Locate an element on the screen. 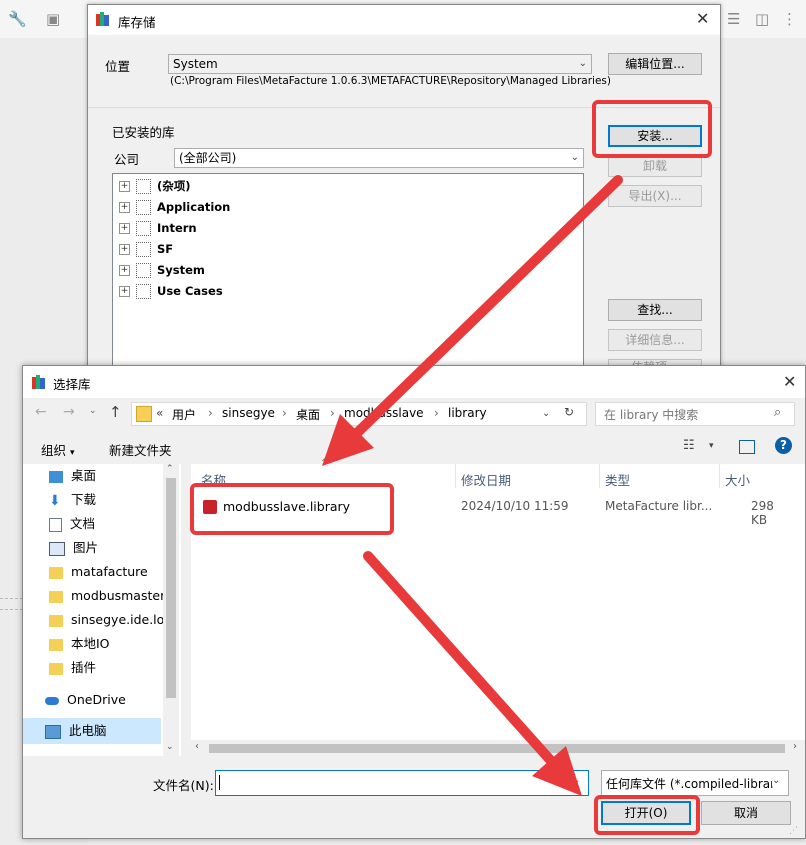  arrow-install-to-file is located at coordinates (472, 320).